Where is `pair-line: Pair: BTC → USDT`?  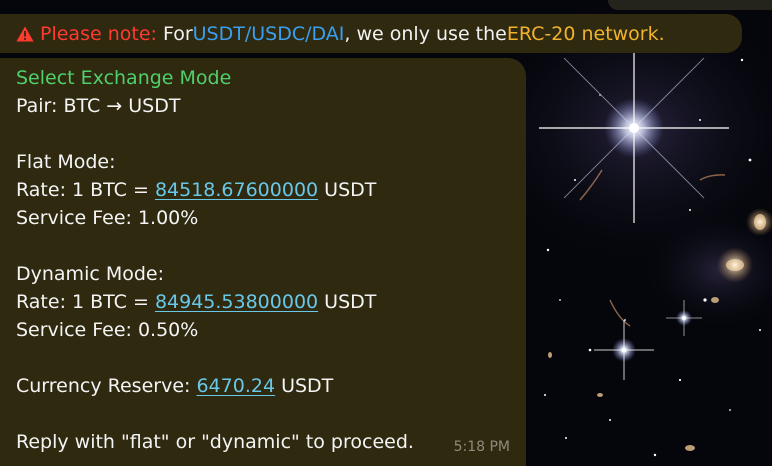
pair-line: Pair: BTC → USDT is located at coordinates (98, 106).